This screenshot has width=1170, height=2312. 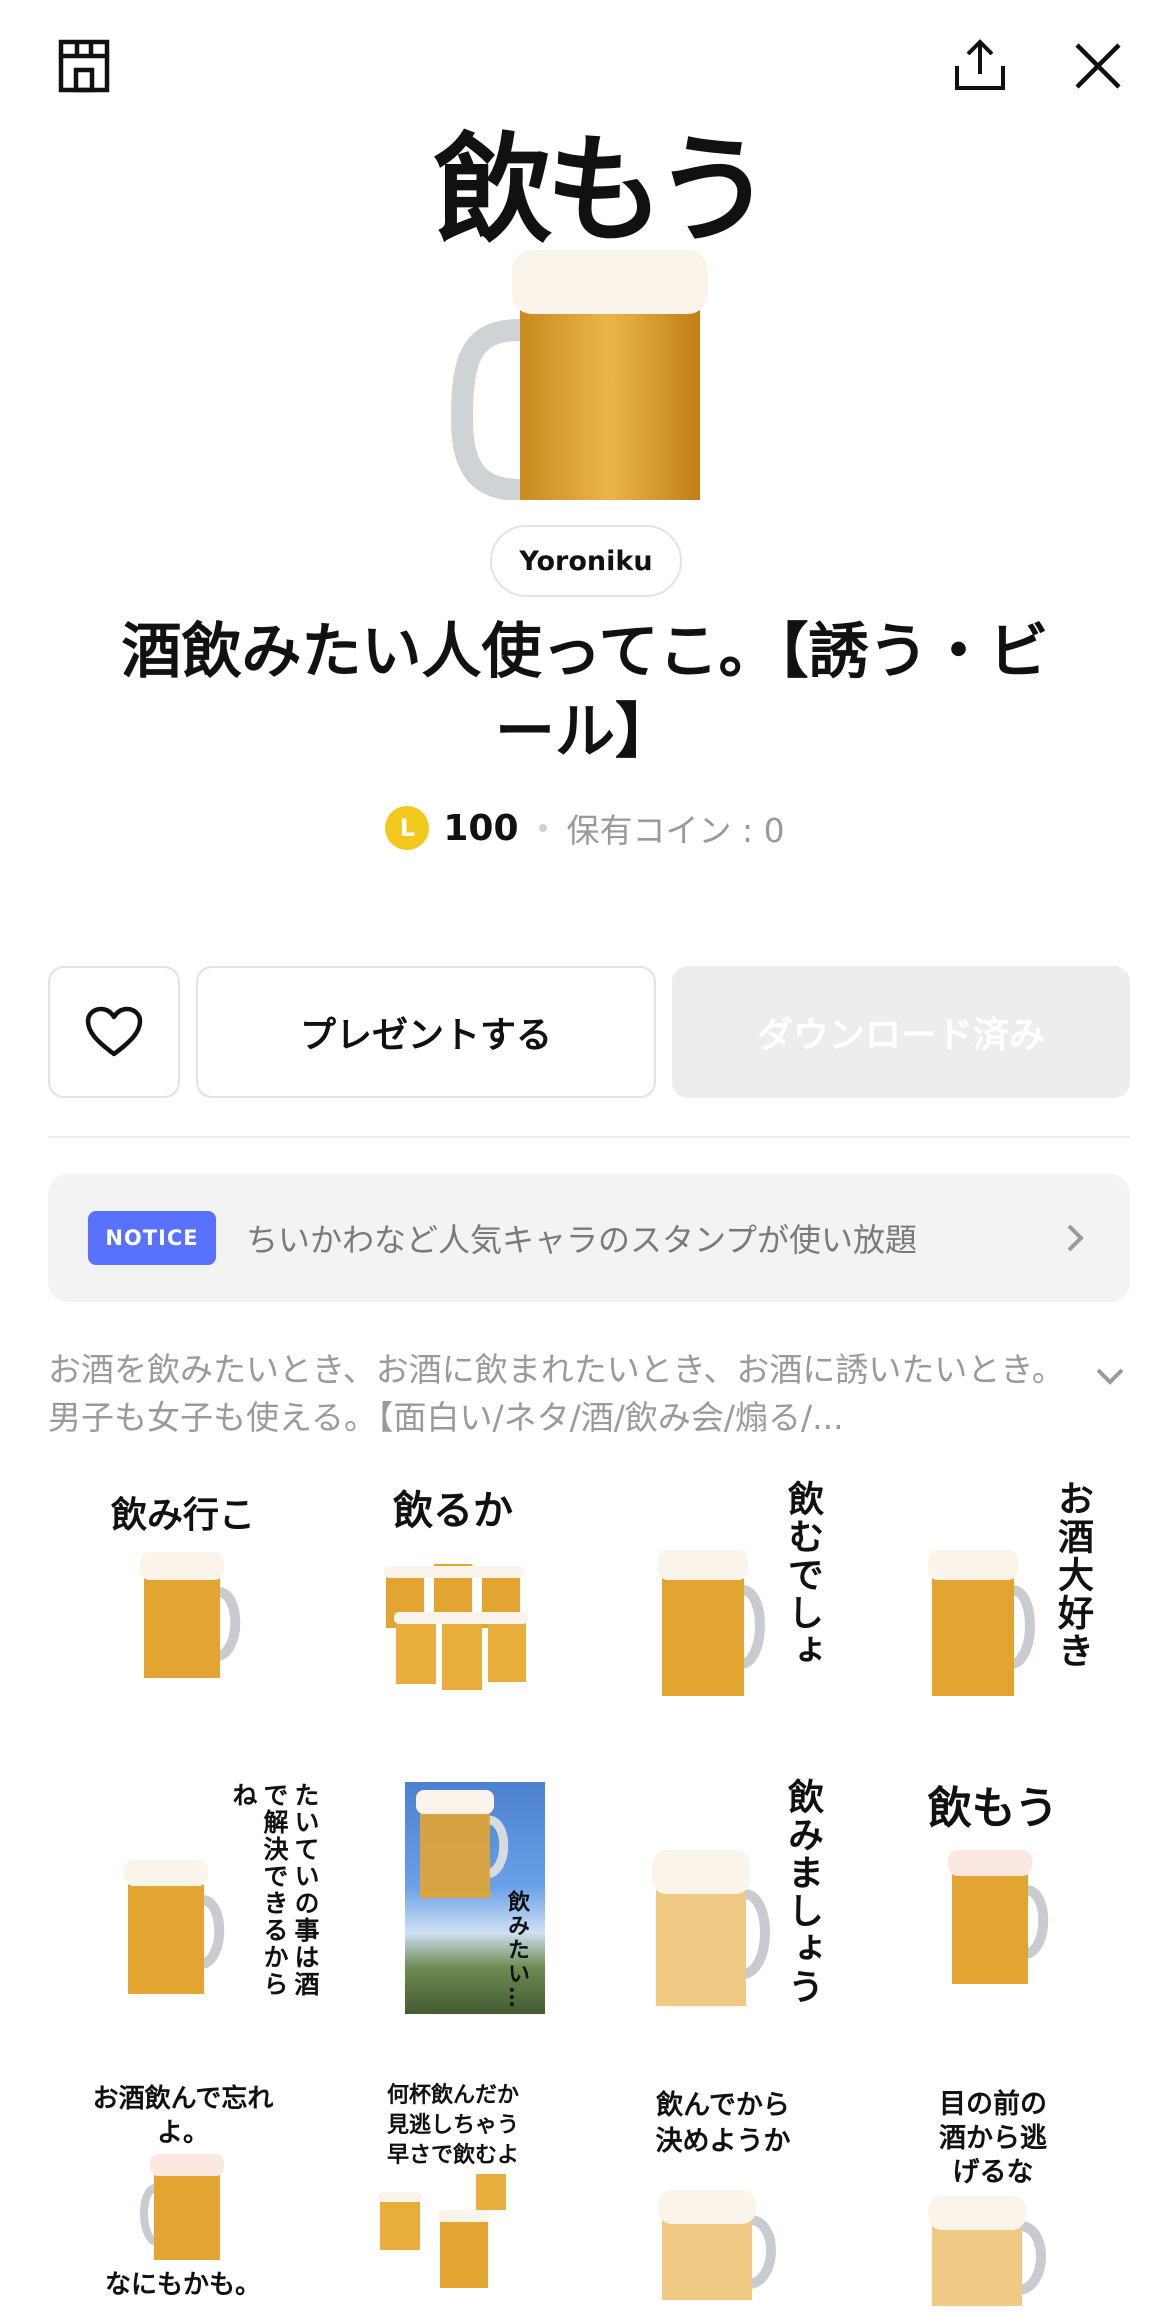 What do you see at coordinates (993, 2191) in the screenshot?
I see `sticker-item: 目の前の酒から逃げるな` at bounding box center [993, 2191].